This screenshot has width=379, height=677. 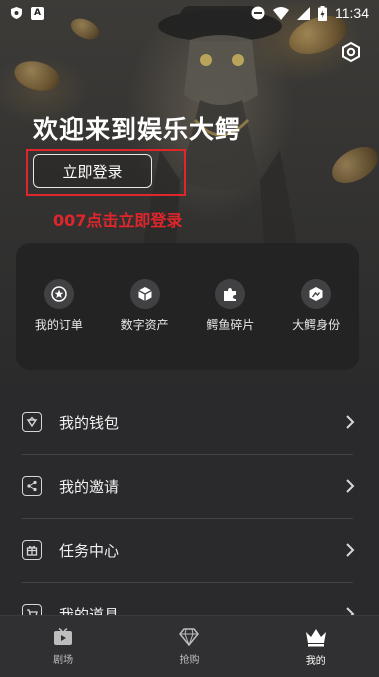 I want to click on nav-tab-mine: 我的, so click(x=316, y=646).